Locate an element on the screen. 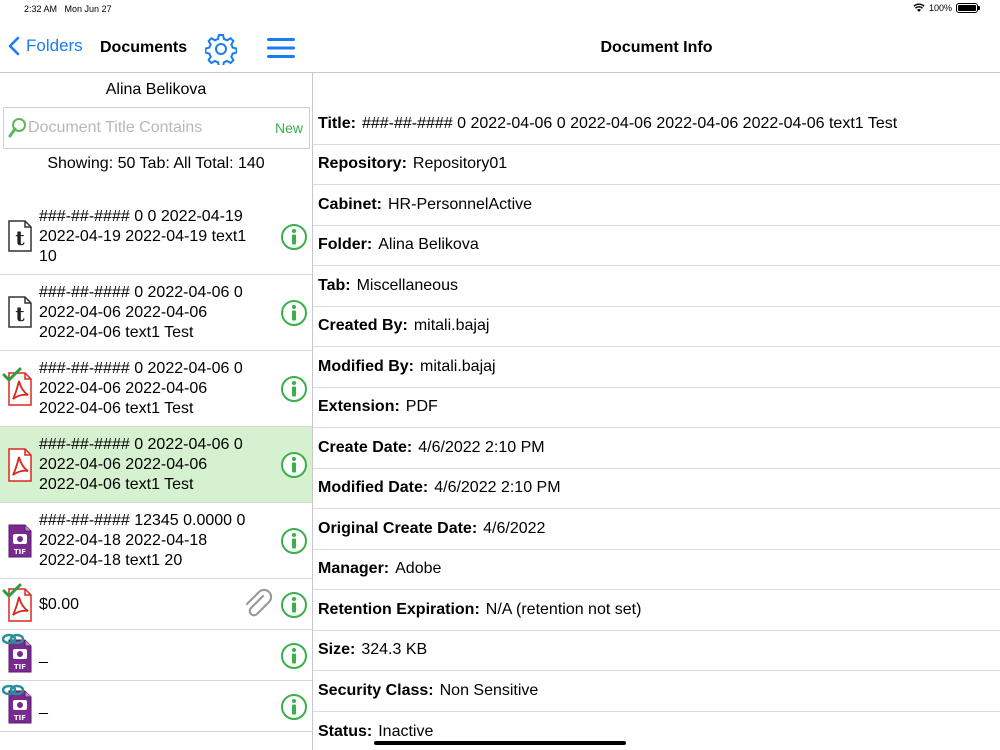  info-field-value: PDF is located at coordinates (421, 407).